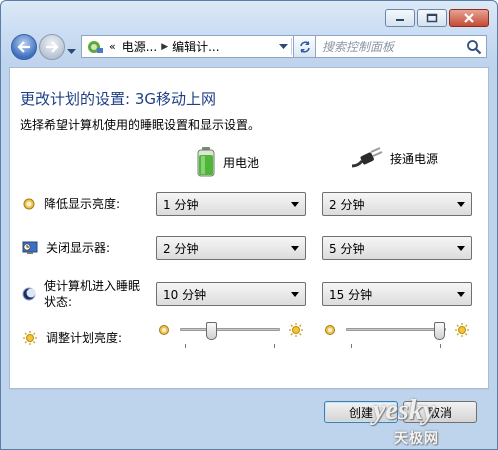 This screenshot has height=450, width=498. Describe the element at coordinates (78, 248) in the screenshot. I see `display-off-label: 关闭显示器:` at that location.